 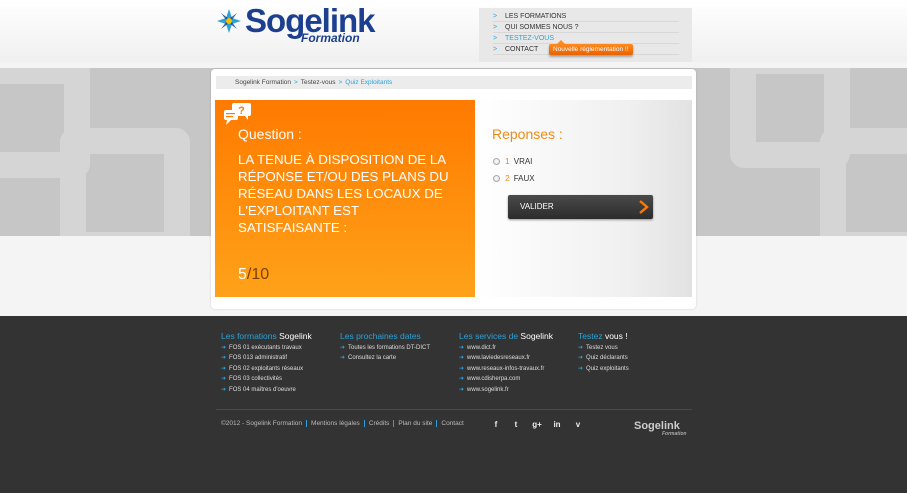 What do you see at coordinates (258, 274) in the screenshot?
I see `question-total: /10` at bounding box center [258, 274].